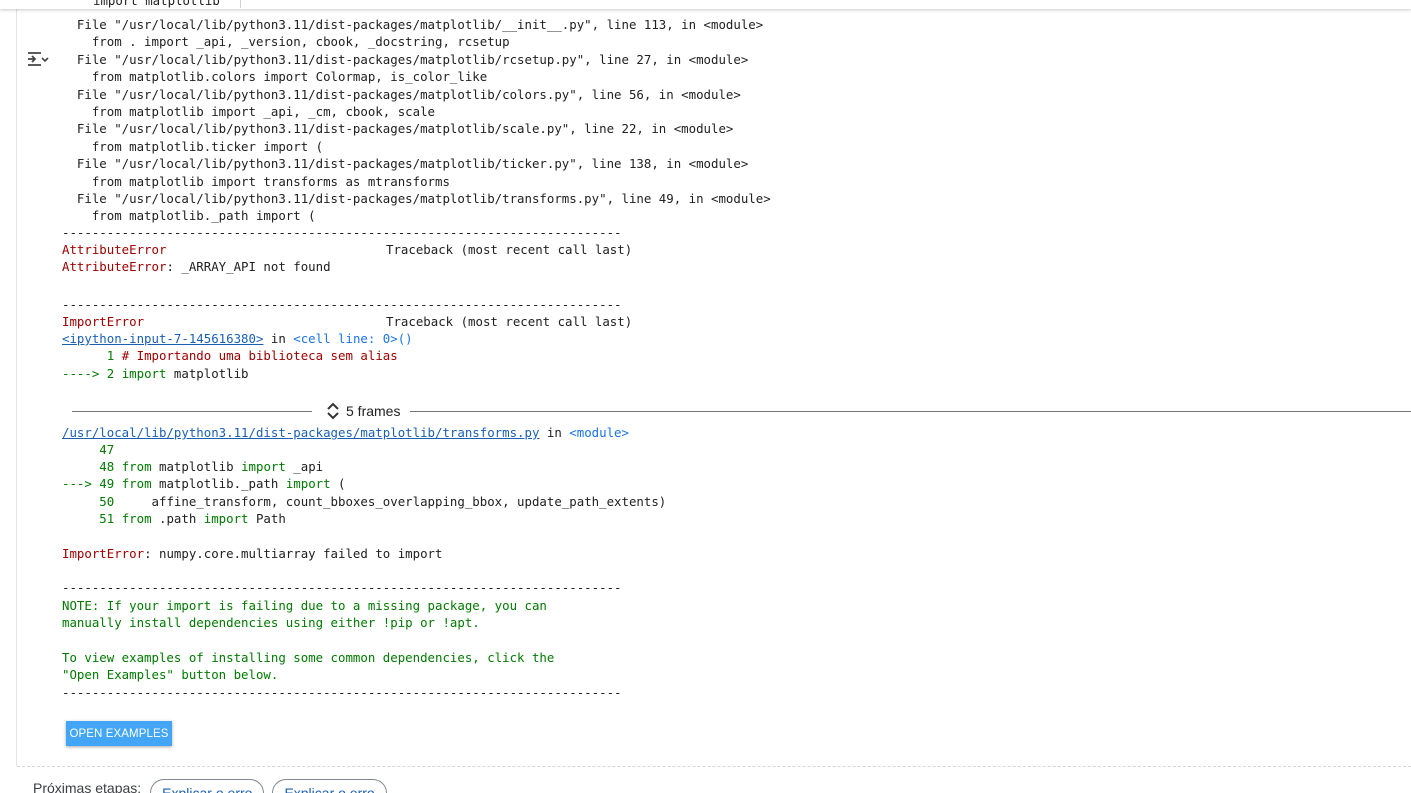 This screenshot has width=1411, height=793. Describe the element at coordinates (92, 518) in the screenshot. I see `line-number: 51` at that location.